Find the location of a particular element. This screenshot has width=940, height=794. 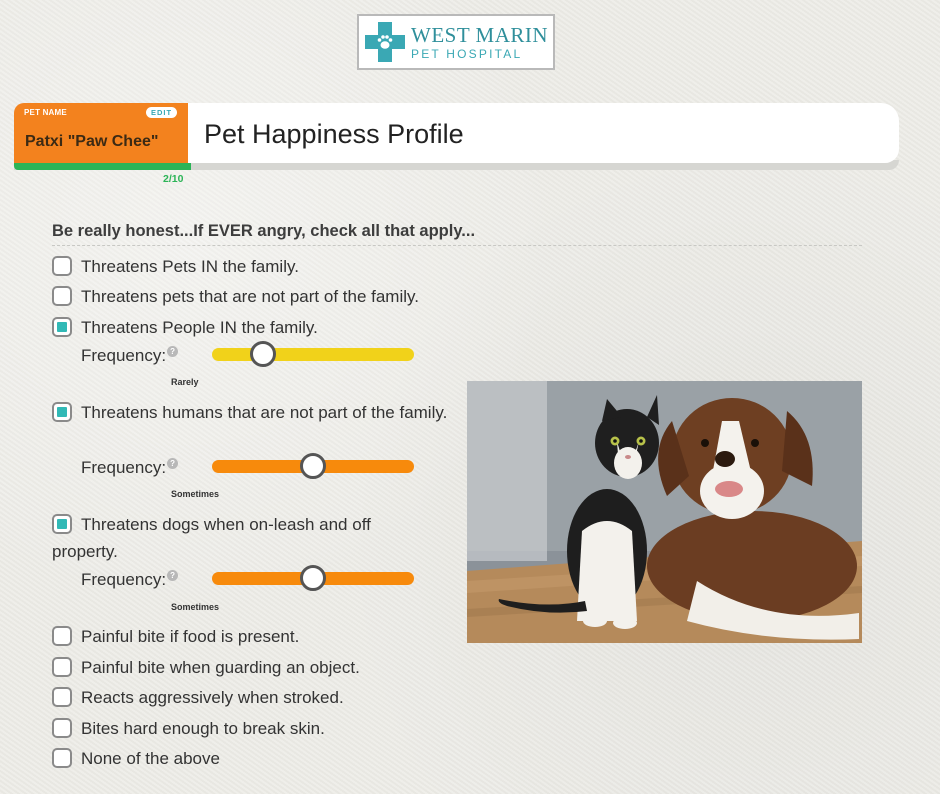

frequency-value: Rarely is located at coordinates (185, 382).